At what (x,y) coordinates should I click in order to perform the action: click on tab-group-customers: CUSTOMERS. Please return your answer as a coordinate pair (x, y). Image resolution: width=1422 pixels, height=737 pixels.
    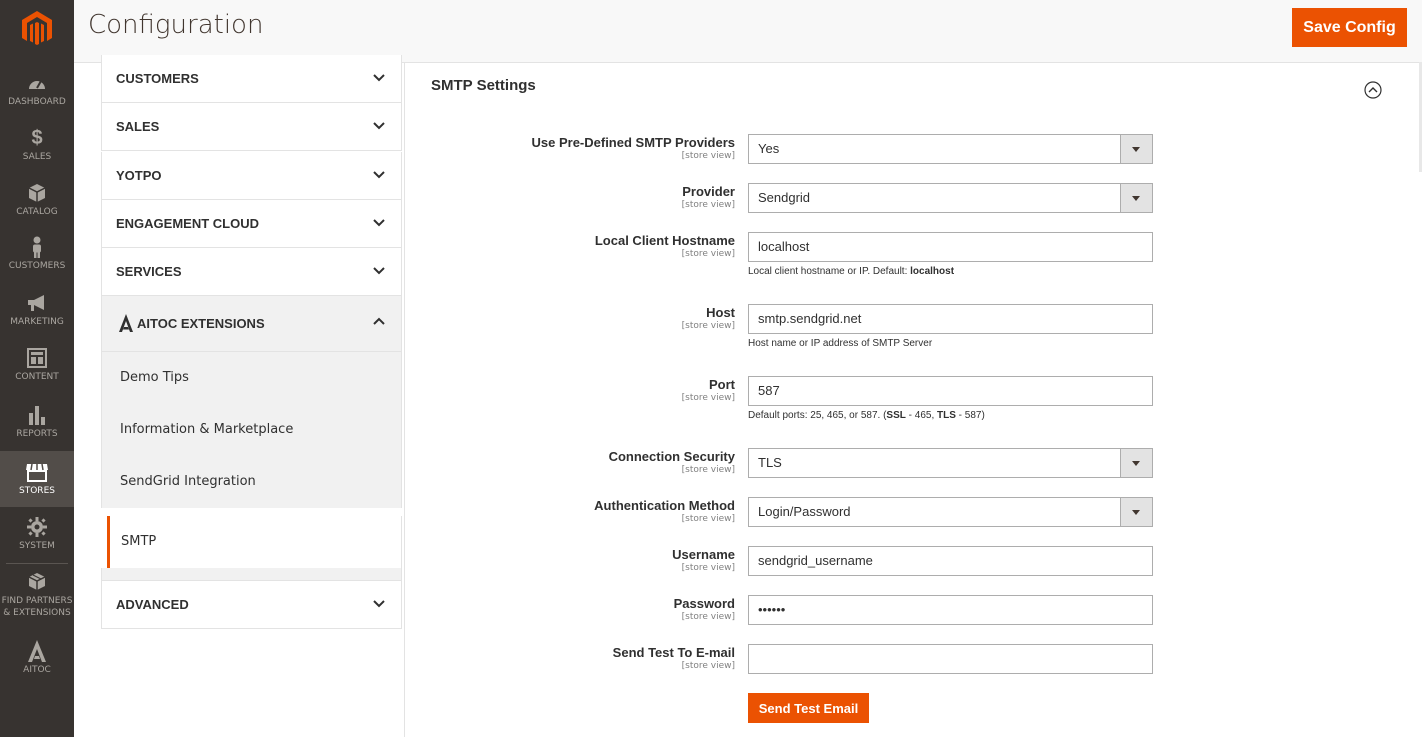
    Looking at the image, I should click on (251, 79).